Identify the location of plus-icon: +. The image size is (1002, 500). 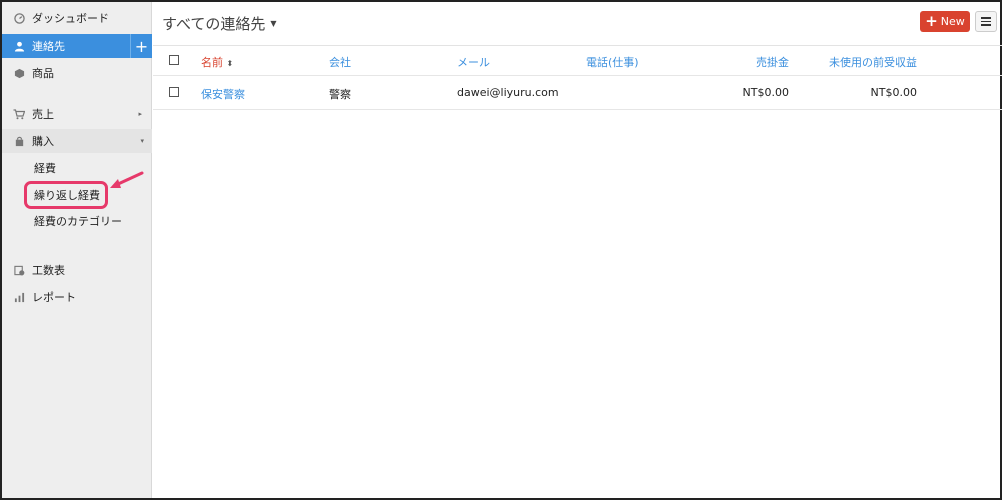
(931, 21).